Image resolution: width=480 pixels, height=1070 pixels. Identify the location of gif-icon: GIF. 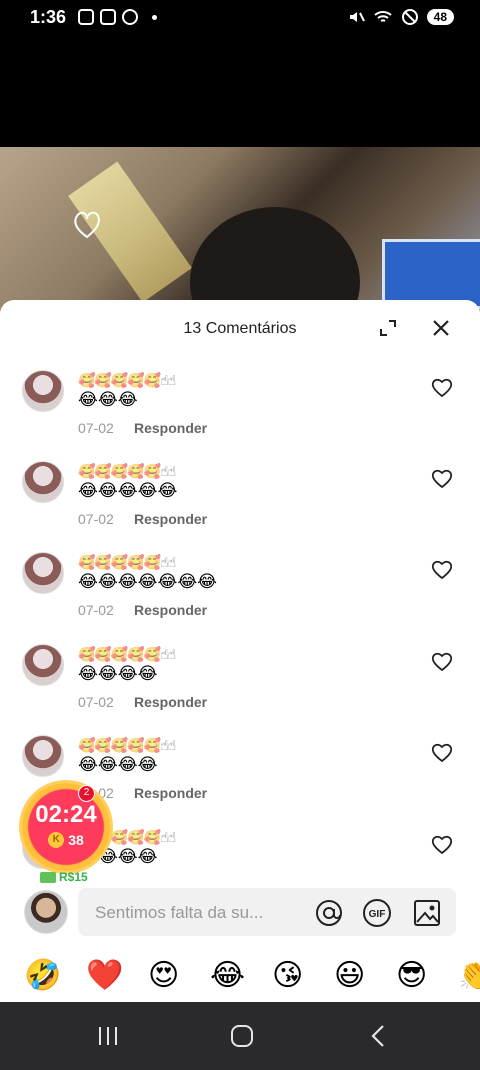
(377, 913).